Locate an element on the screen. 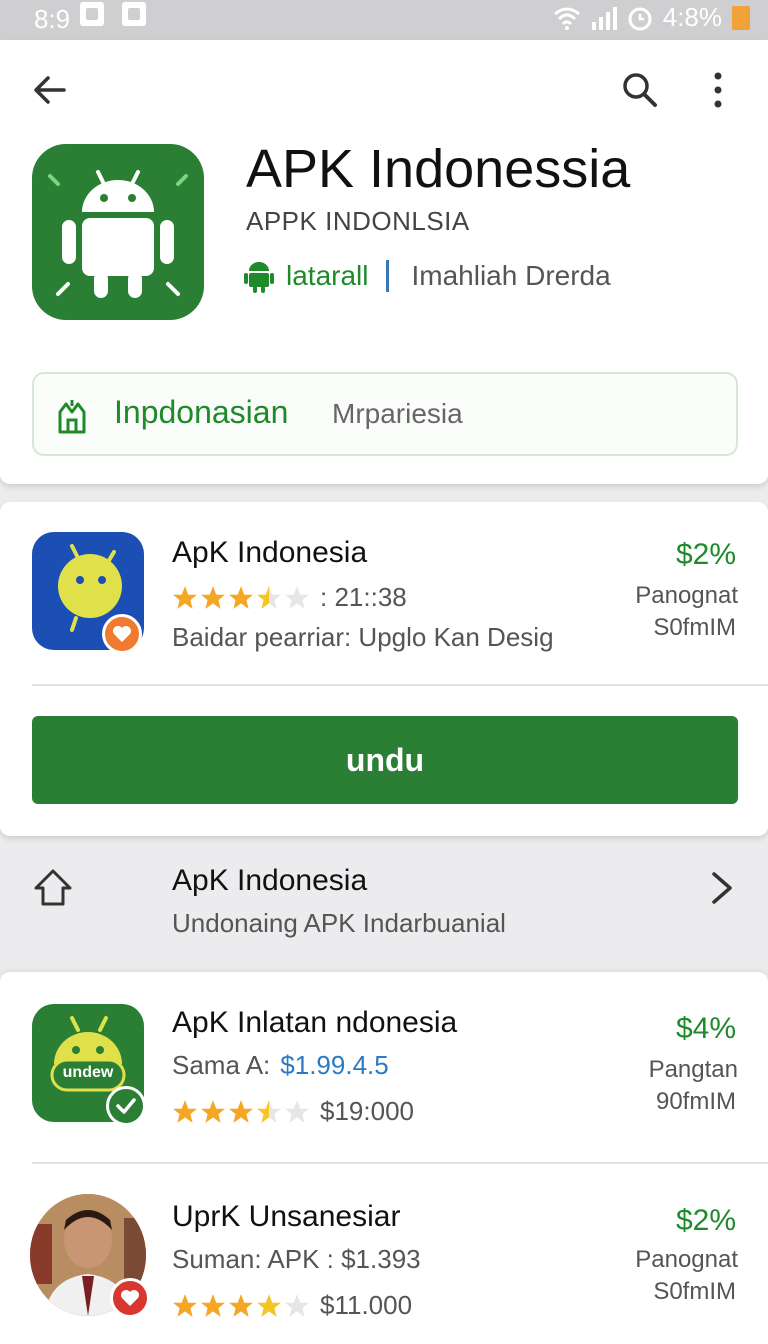 The height and width of the screenshot is (1344, 768). battery-text: 4:8% is located at coordinates (692, 17).